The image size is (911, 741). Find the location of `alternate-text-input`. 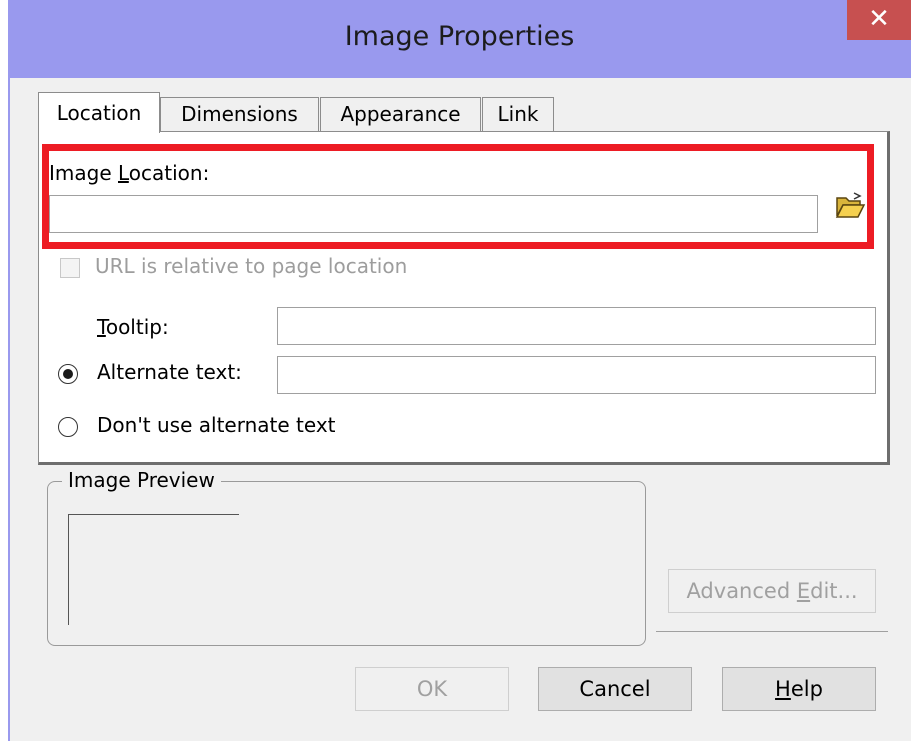

alternate-text-input is located at coordinates (576, 375).